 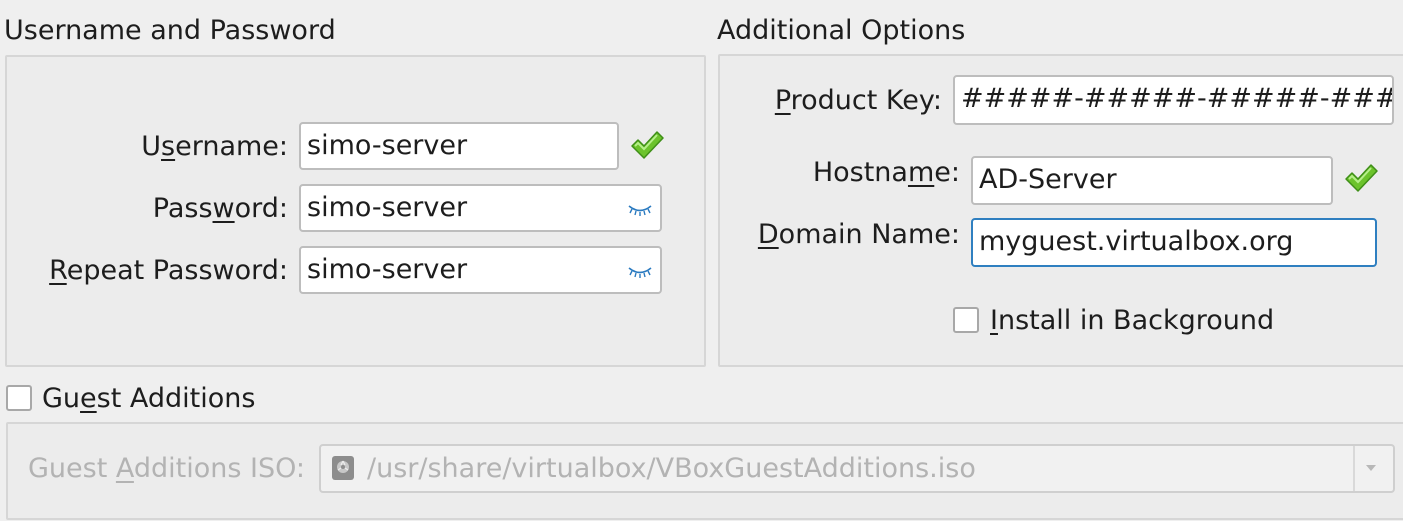 What do you see at coordinates (387, 269) in the screenshot?
I see `repeat-password-value: simo-server` at bounding box center [387, 269].